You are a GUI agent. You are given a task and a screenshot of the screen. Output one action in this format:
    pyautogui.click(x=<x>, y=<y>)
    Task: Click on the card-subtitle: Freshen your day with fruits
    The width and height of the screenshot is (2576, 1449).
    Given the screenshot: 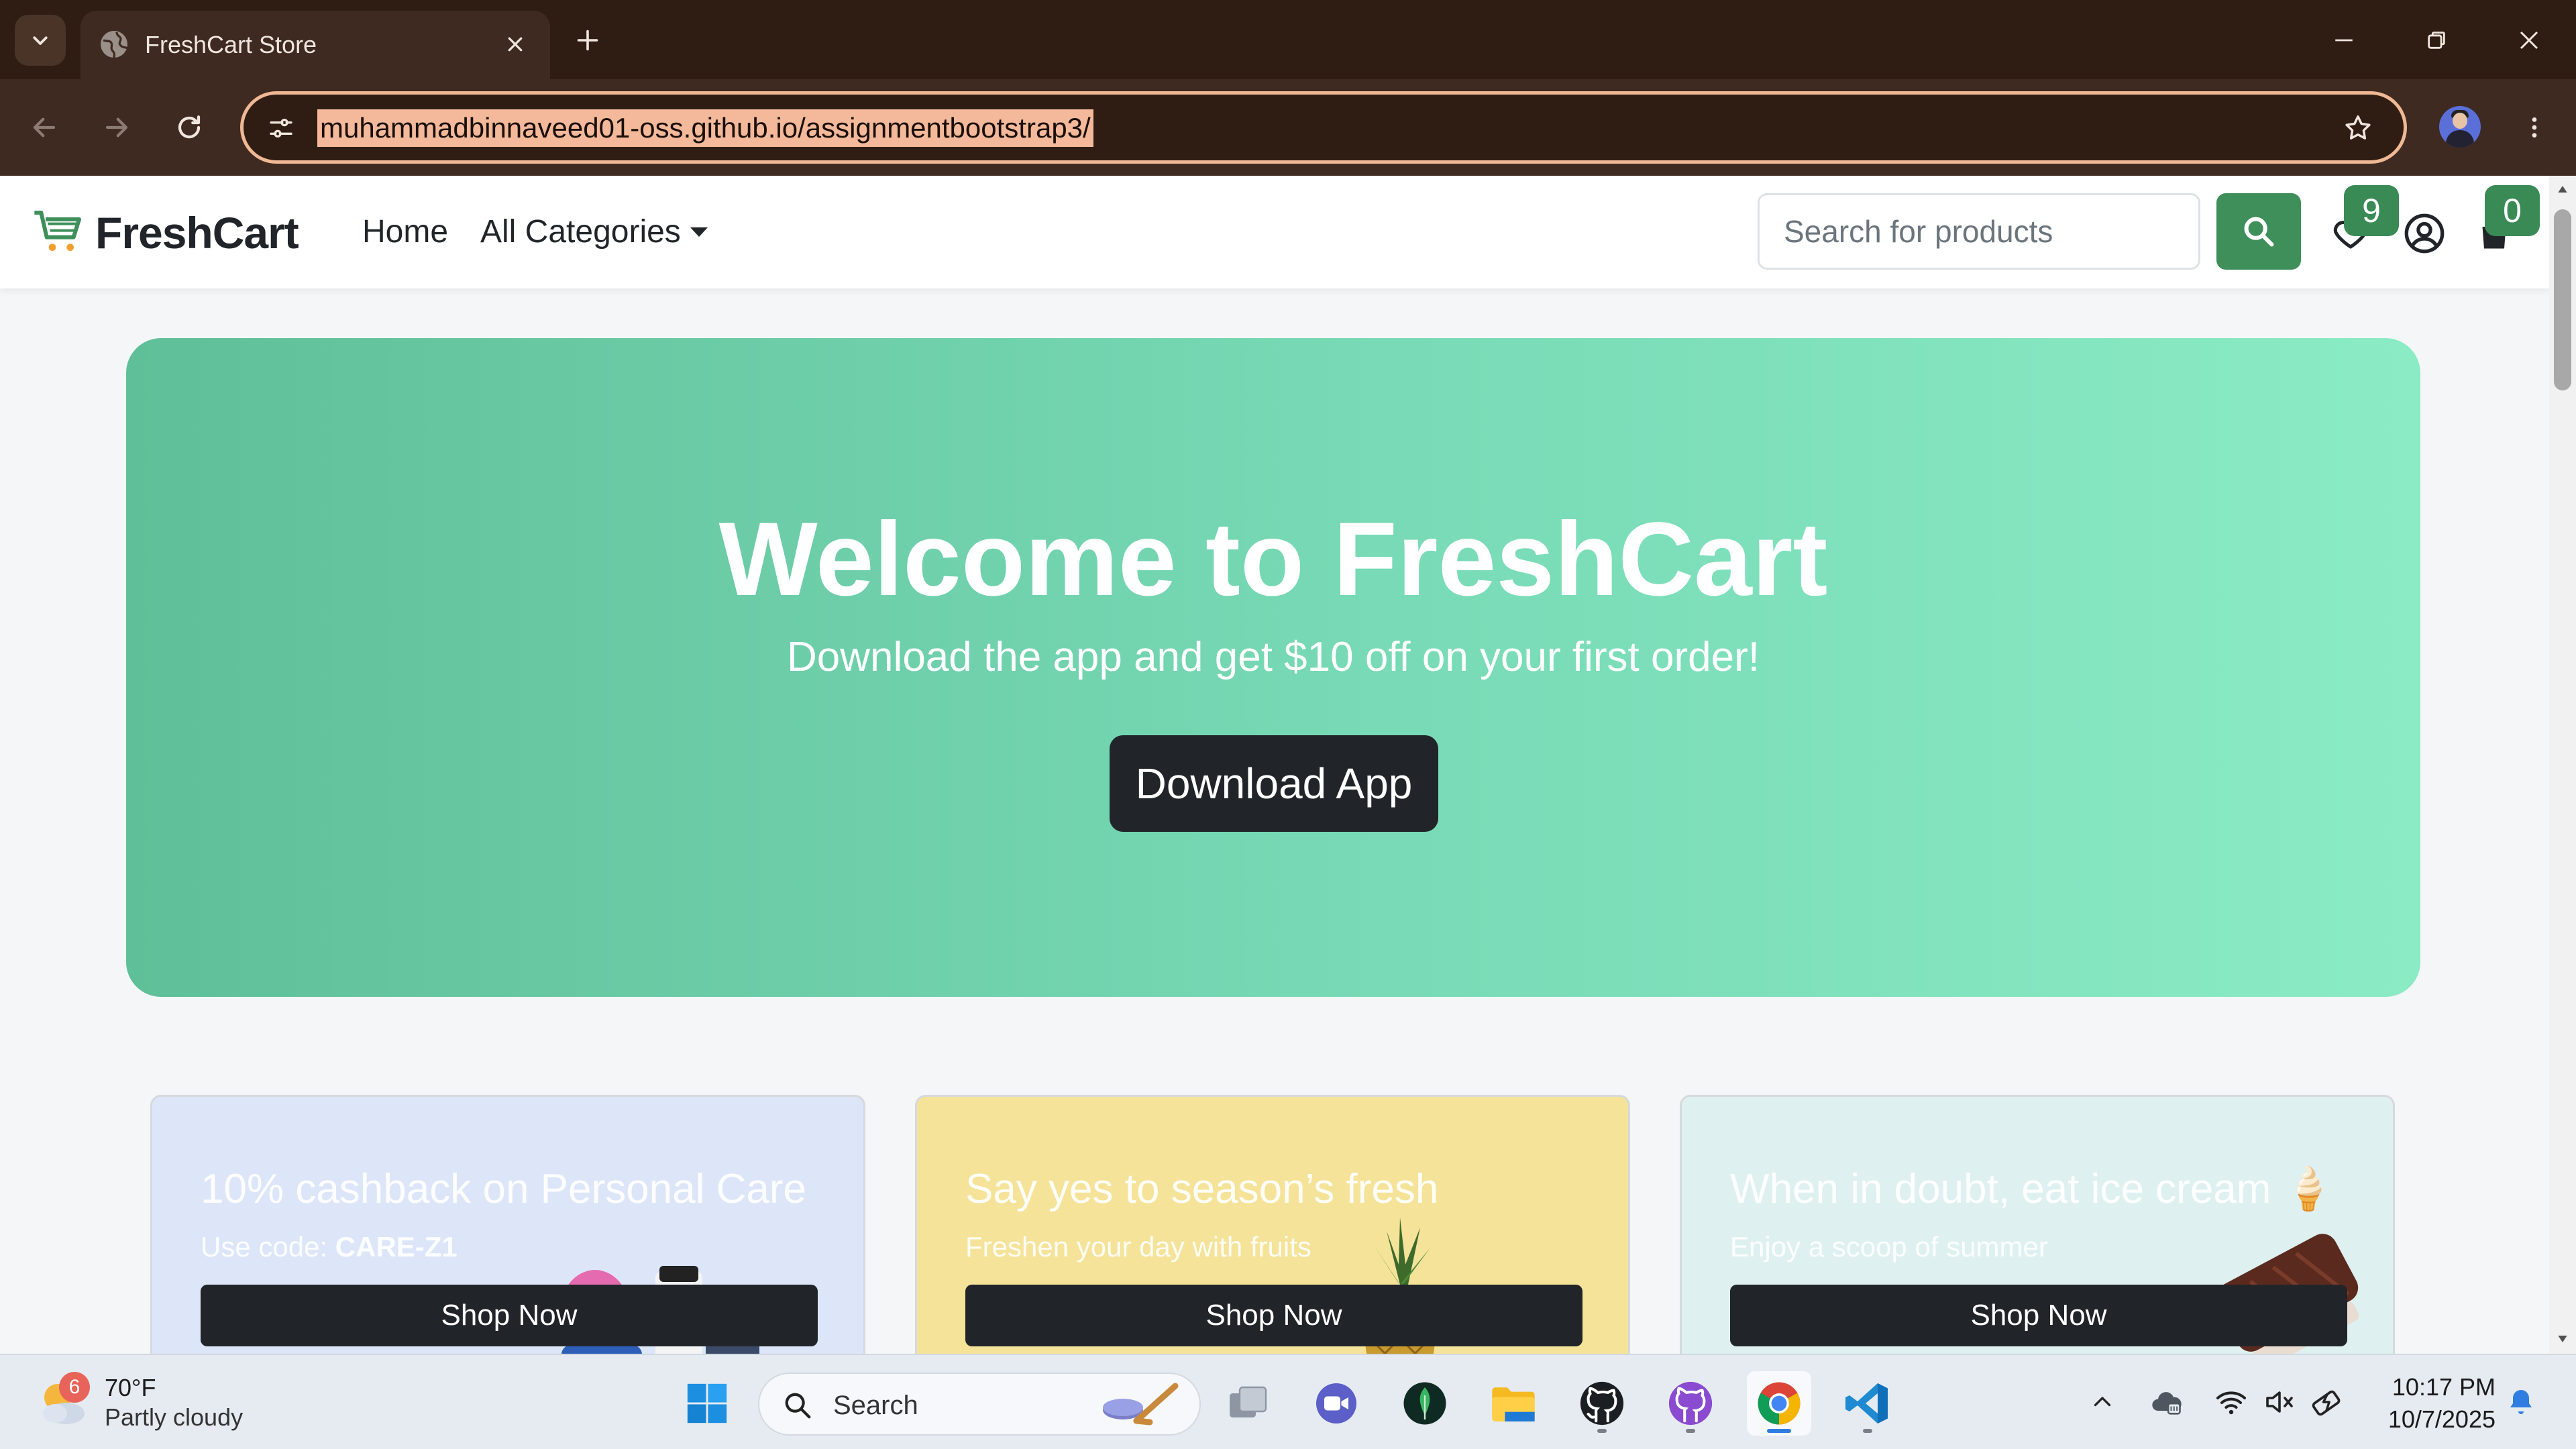 What is the action you would take?
    pyautogui.click(x=1138, y=1247)
    